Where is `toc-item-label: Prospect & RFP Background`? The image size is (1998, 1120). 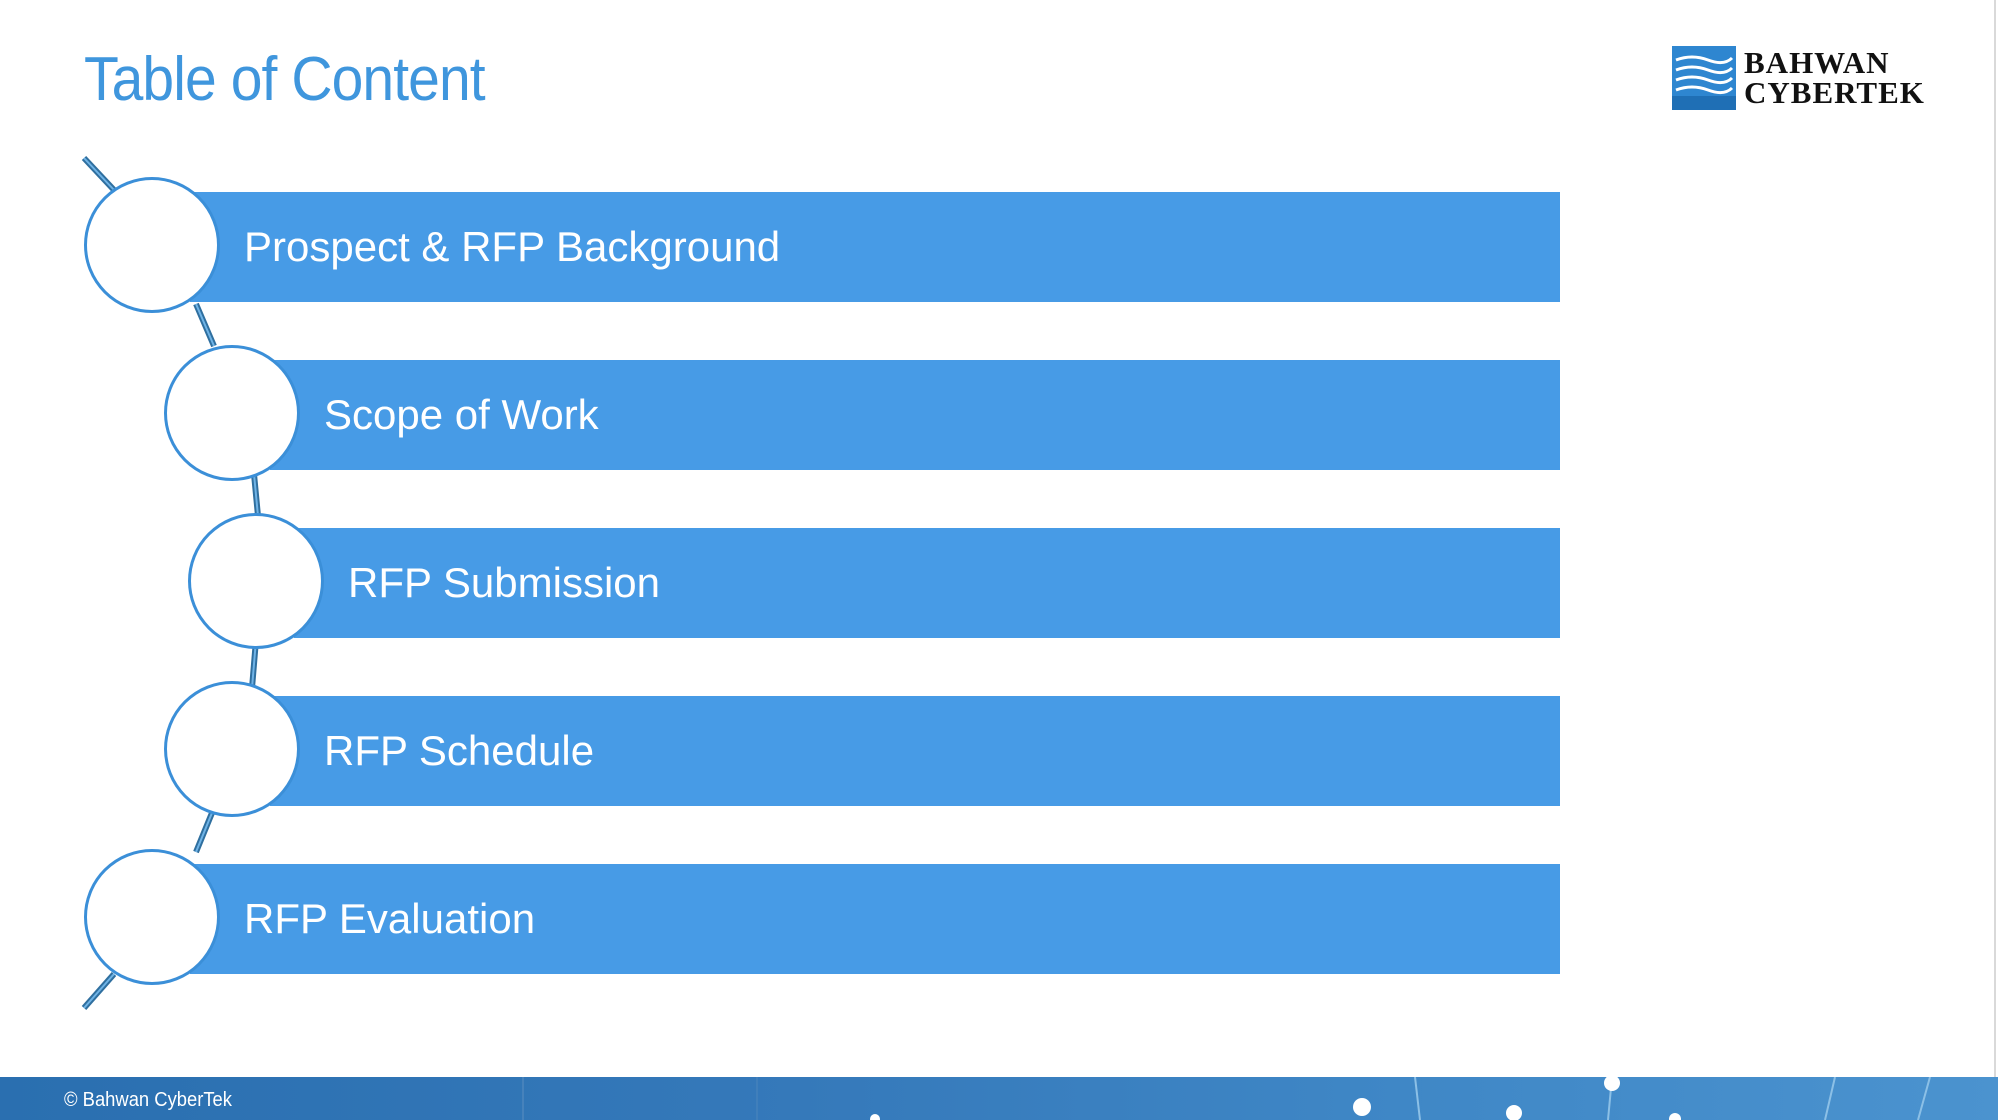 toc-item-label: Prospect & RFP Background is located at coordinates (512, 246).